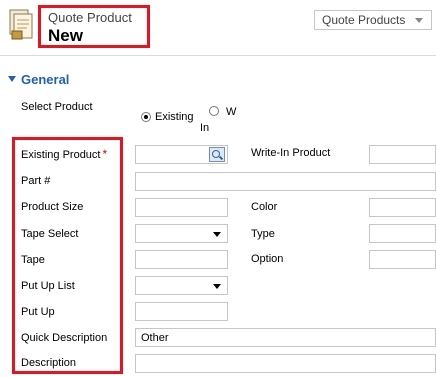 This screenshot has width=436, height=377. Describe the element at coordinates (402, 259) in the screenshot. I see `option-input` at that location.